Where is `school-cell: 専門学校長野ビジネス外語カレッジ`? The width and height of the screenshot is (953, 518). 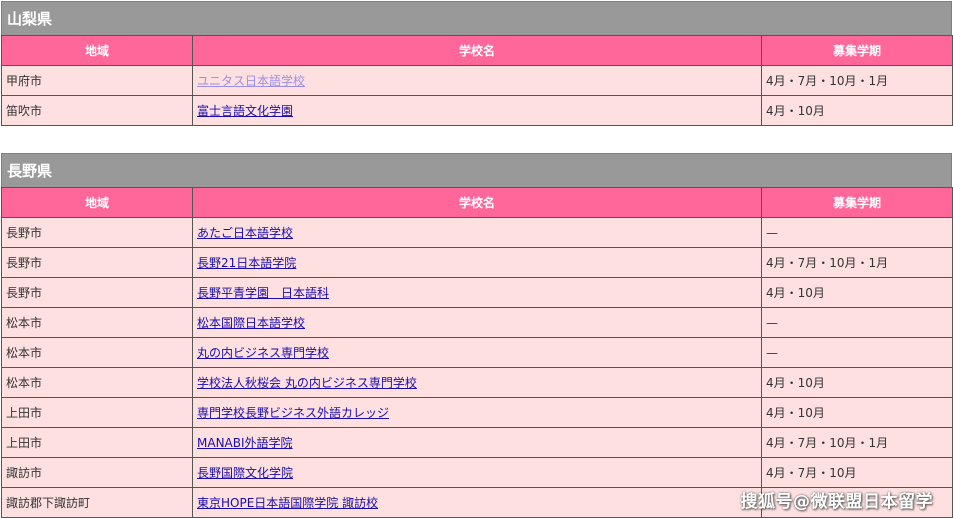
school-cell: 専門学校長野ビジネス外語カレッジ is located at coordinates (477, 412).